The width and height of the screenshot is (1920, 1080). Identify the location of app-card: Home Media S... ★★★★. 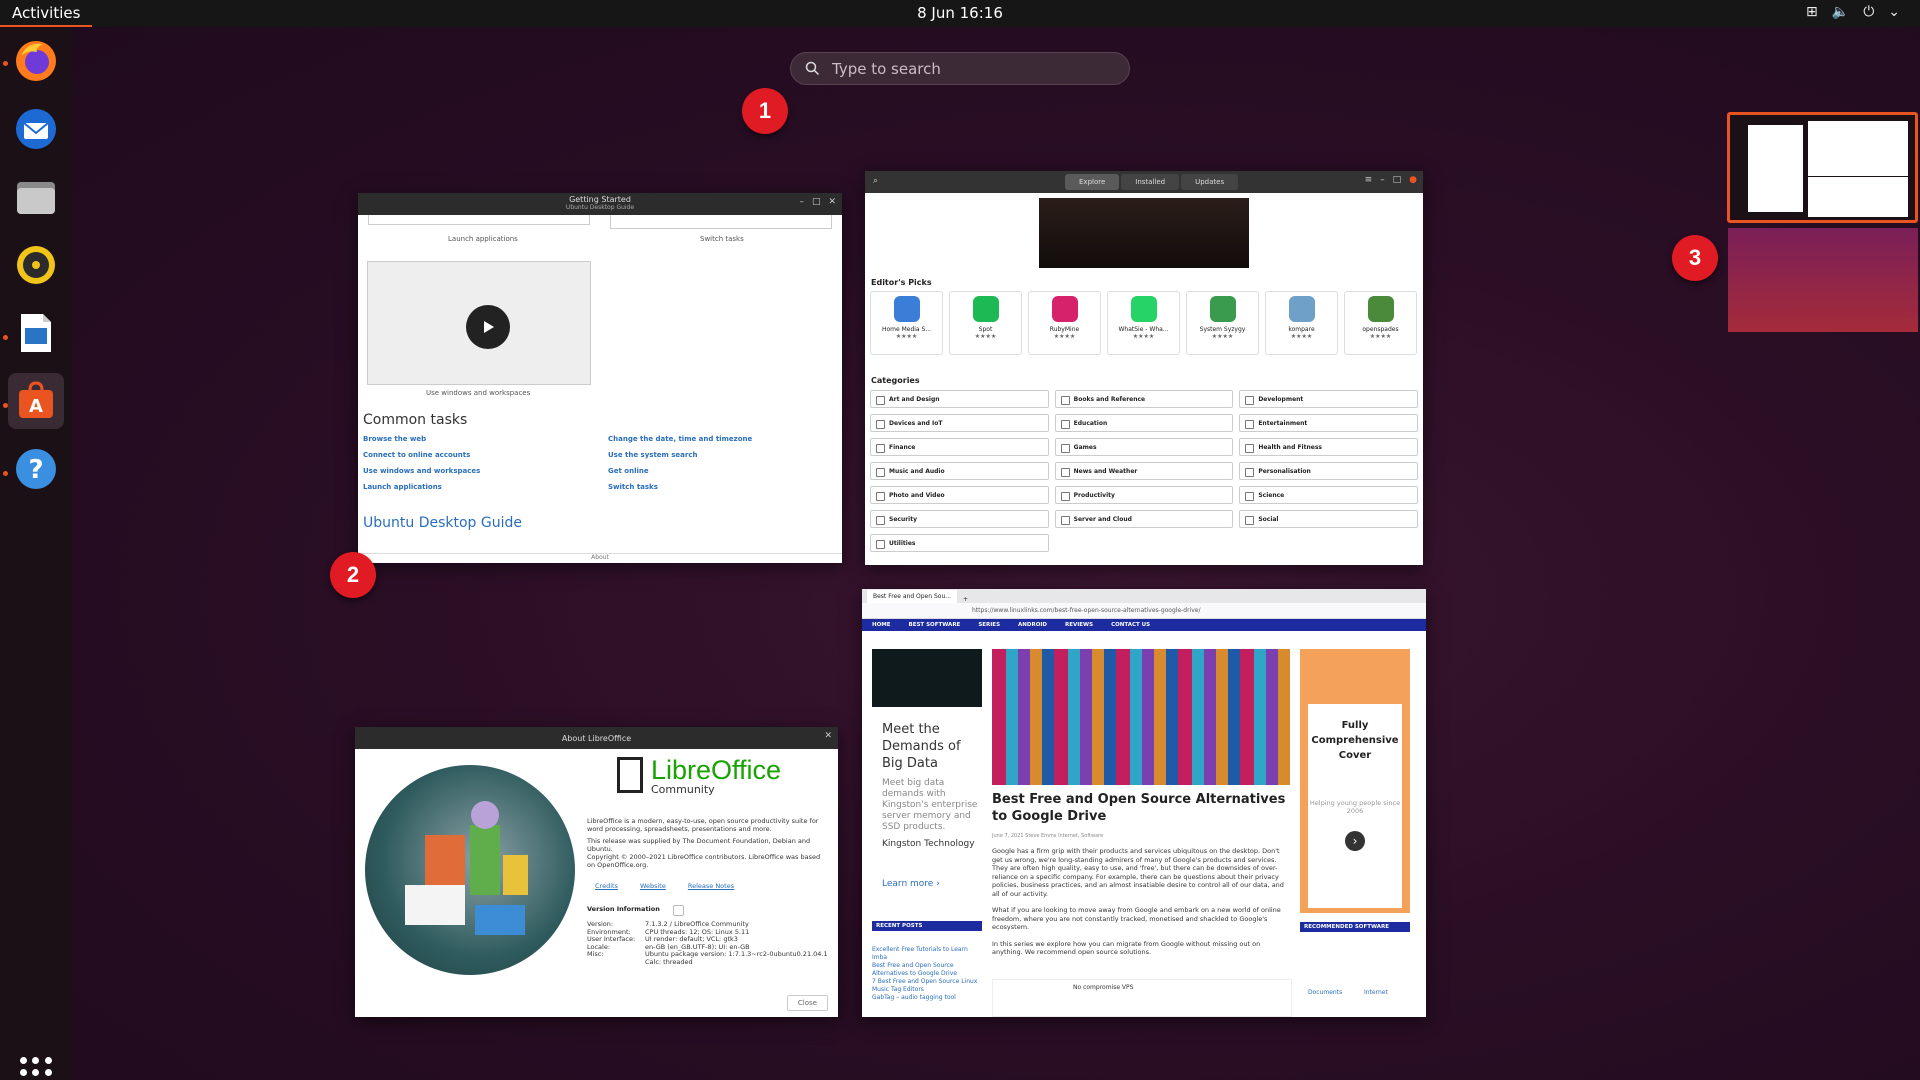
(906, 323).